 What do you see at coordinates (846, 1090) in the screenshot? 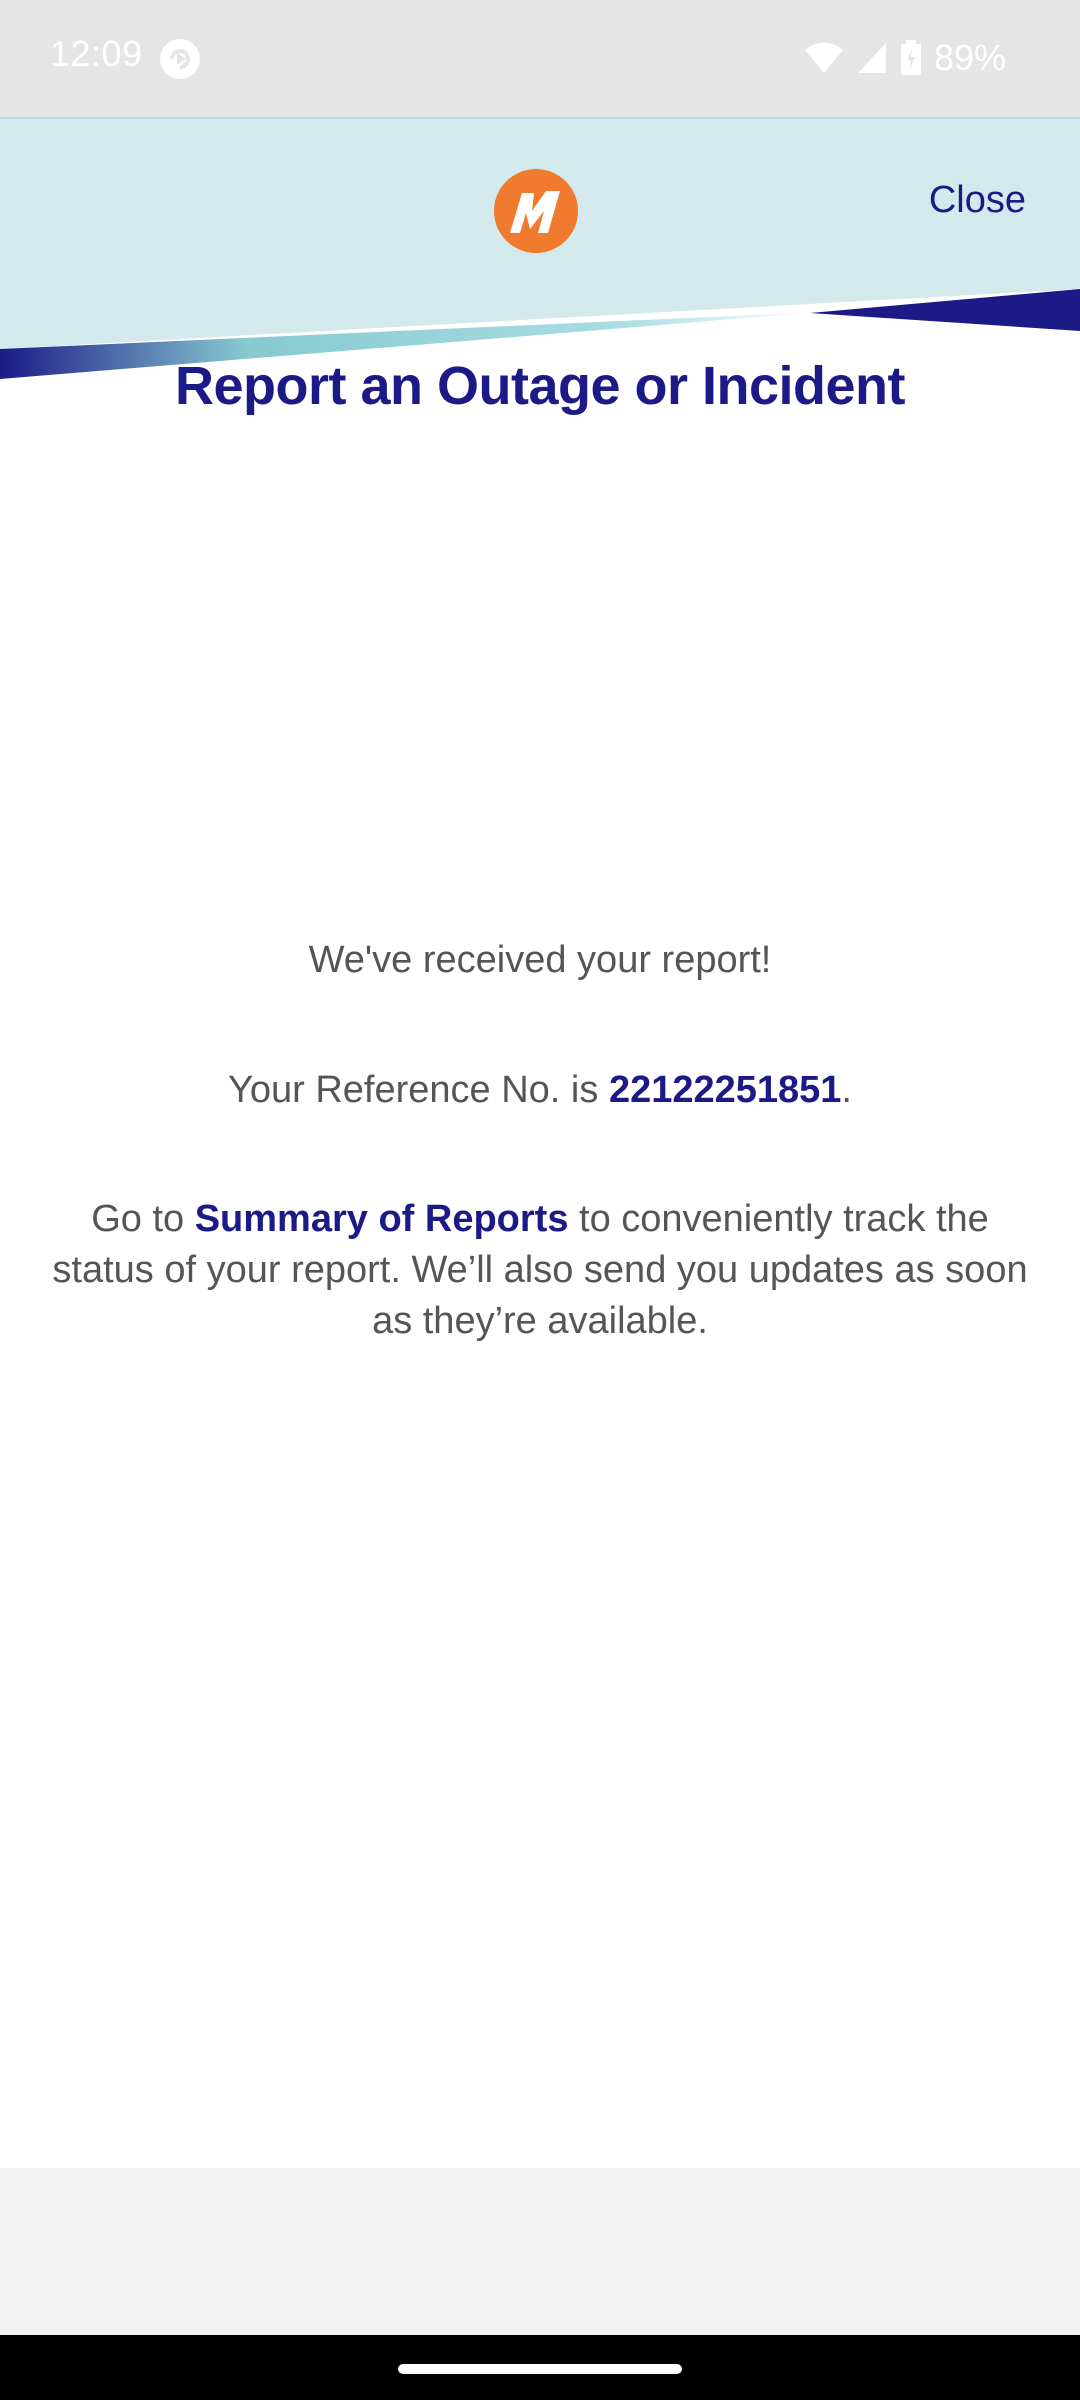
I see `reference-suffix: .` at bounding box center [846, 1090].